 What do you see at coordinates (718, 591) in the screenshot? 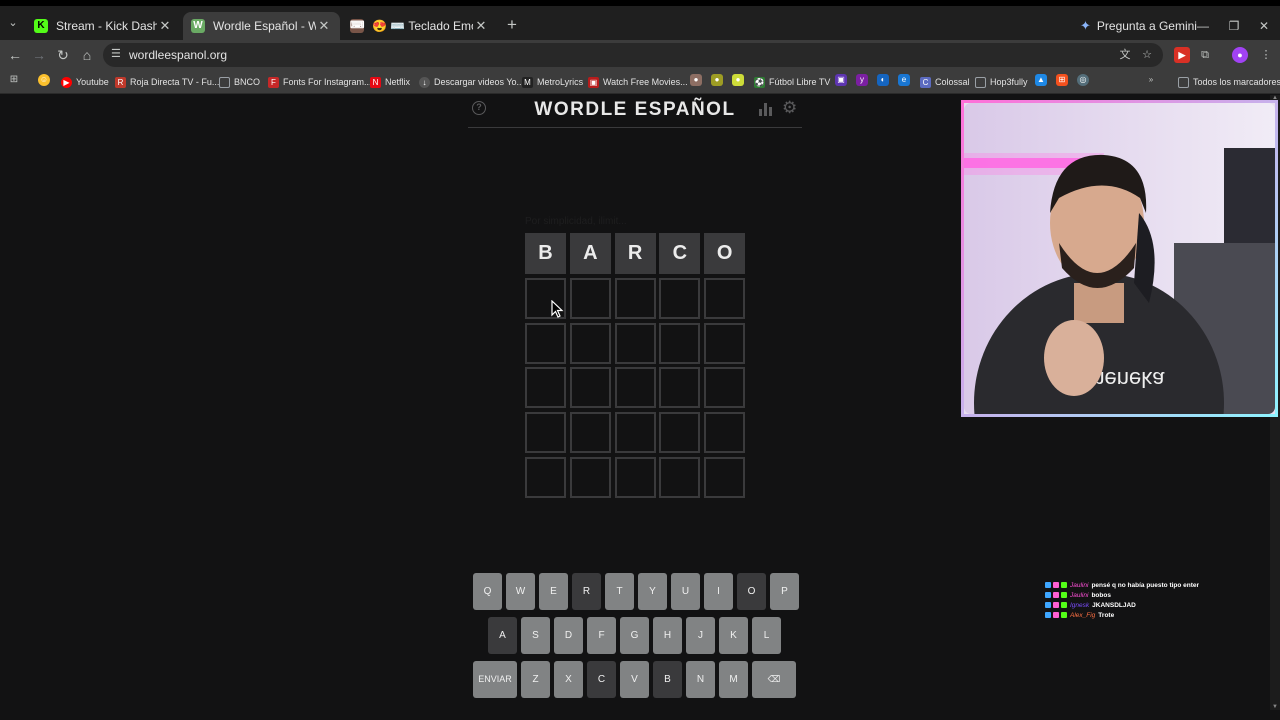
I see `key-i: I` at bounding box center [718, 591].